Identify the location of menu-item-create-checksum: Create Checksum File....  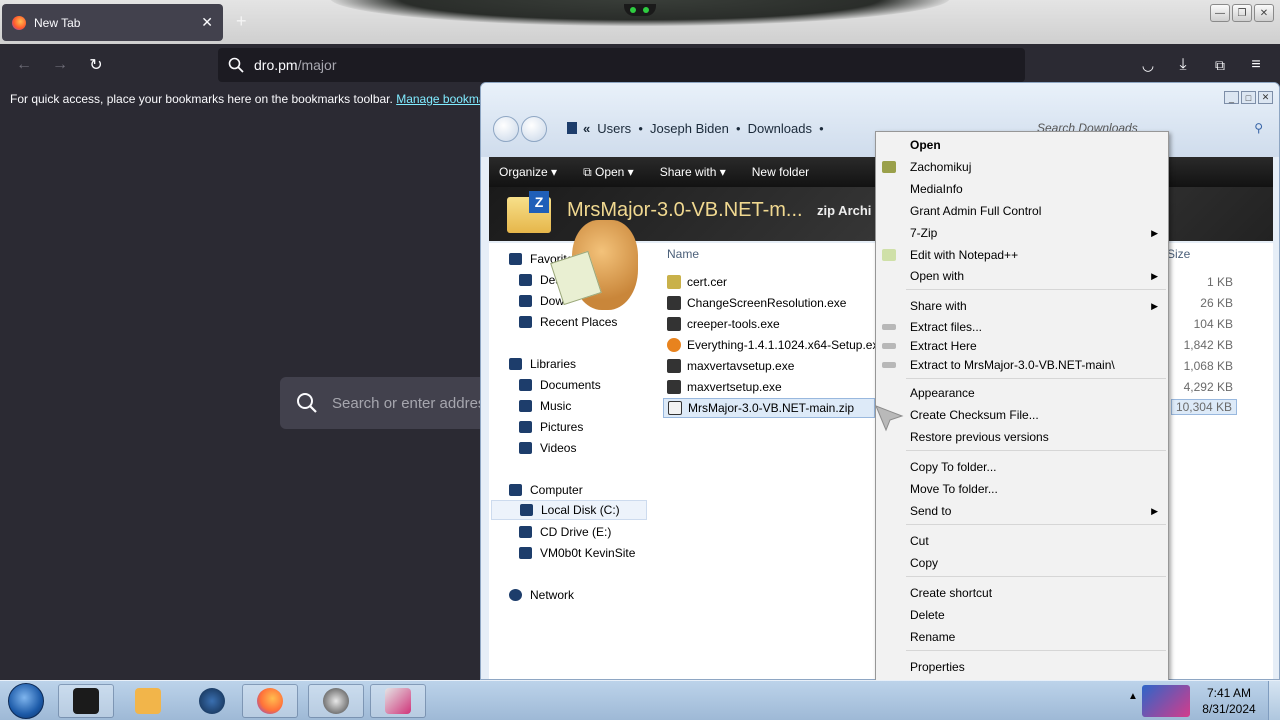
(1022, 415).